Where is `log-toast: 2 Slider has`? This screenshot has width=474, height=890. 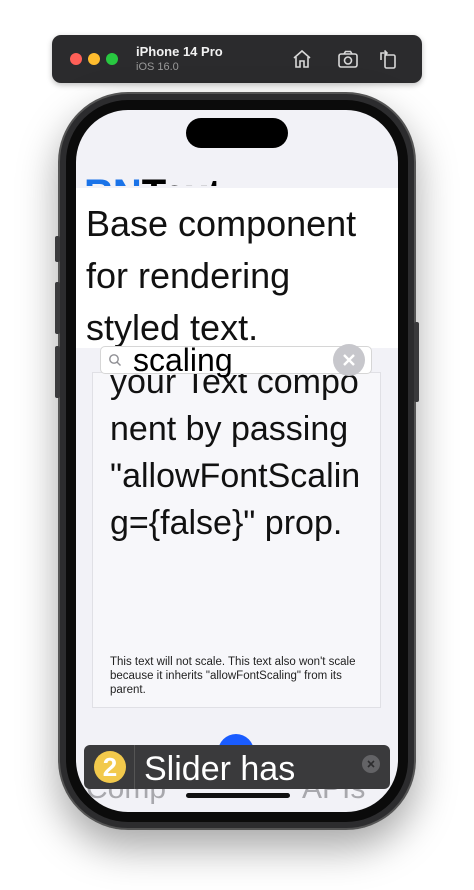
log-toast: 2 Slider has is located at coordinates (237, 767).